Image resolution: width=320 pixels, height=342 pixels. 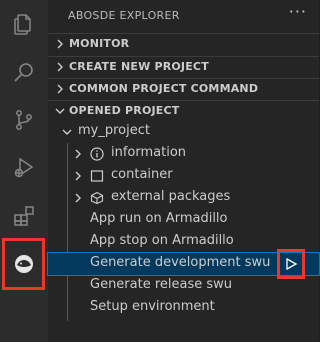 What do you see at coordinates (164, 88) in the screenshot?
I see `section-label: COMMON PROJECT COMMAND` at bounding box center [164, 88].